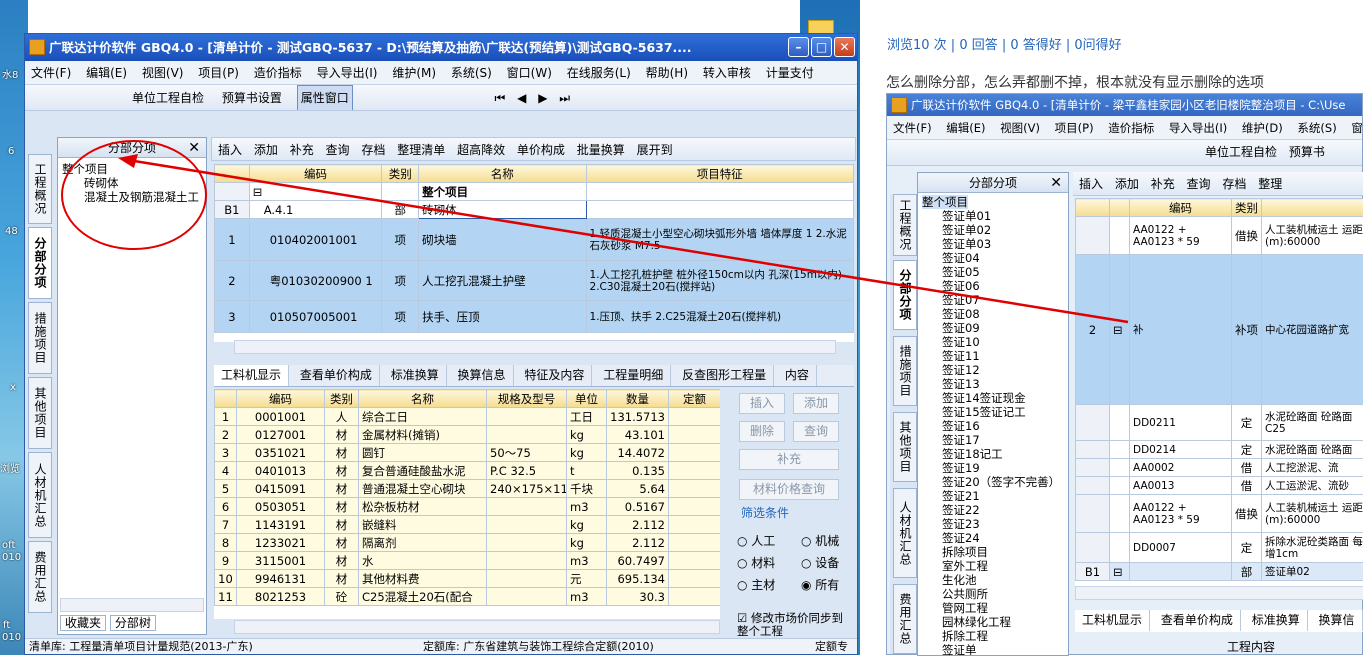 The width and height of the screenshot is (1363, 656). What do you see at coordinates (128, 161) in the screenshot?
I see `arrow-head` at bounding box center [128, 161].